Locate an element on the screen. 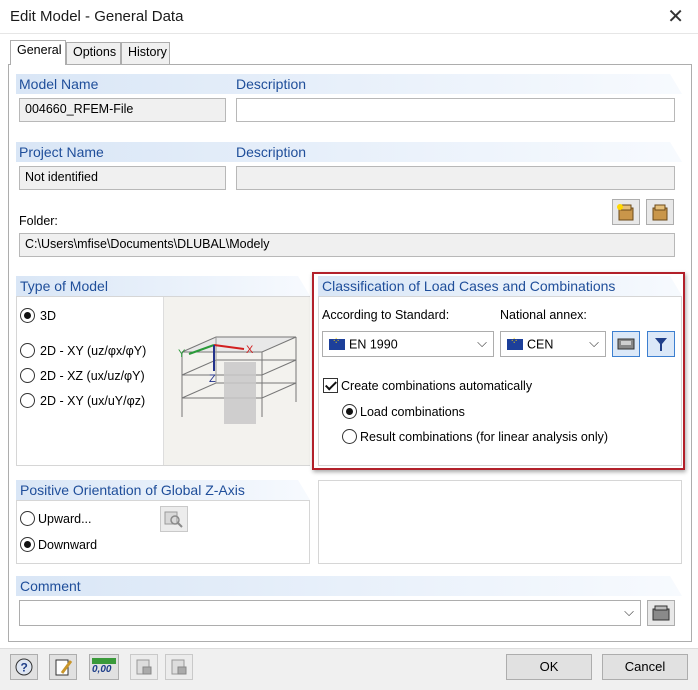 Image resolution: width=698 pixels, height=690 pixels. window-title: Edit Model - General Data is located at coordinates (97, 16).